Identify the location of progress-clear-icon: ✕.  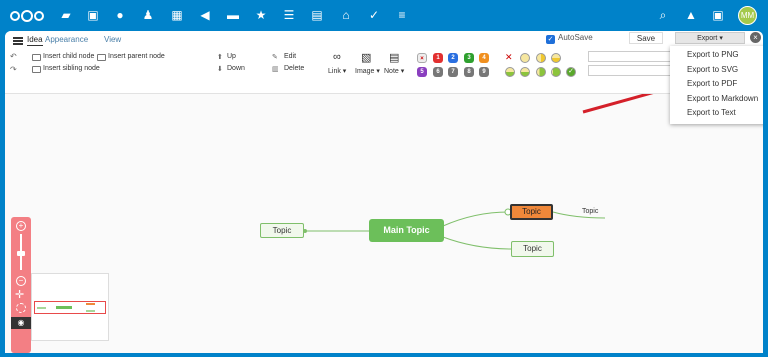
(509, 57).